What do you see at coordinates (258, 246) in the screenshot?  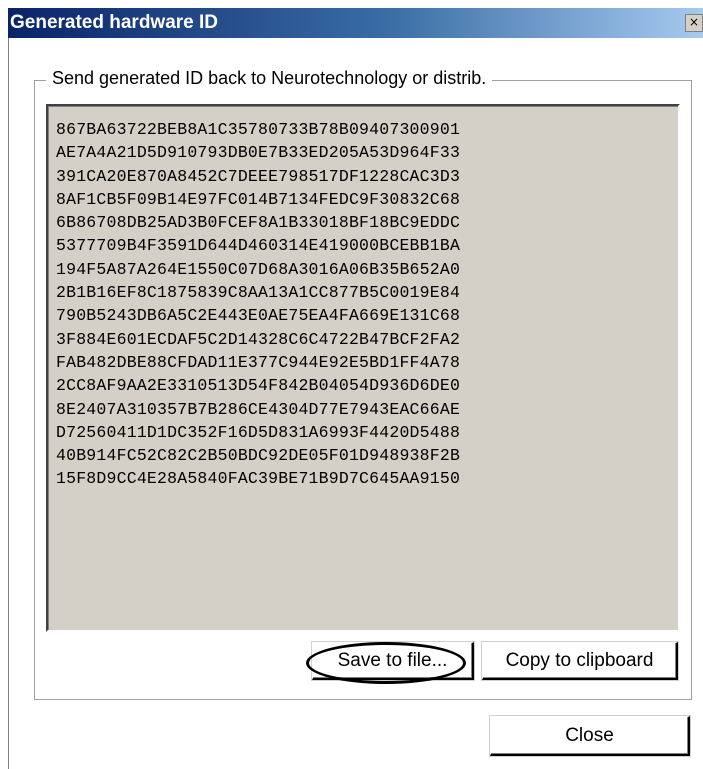 I see `hardware-id-line: 5377709B4F3591D644D460314E419000BCEBB1BA` at bounding box center [258, 246].